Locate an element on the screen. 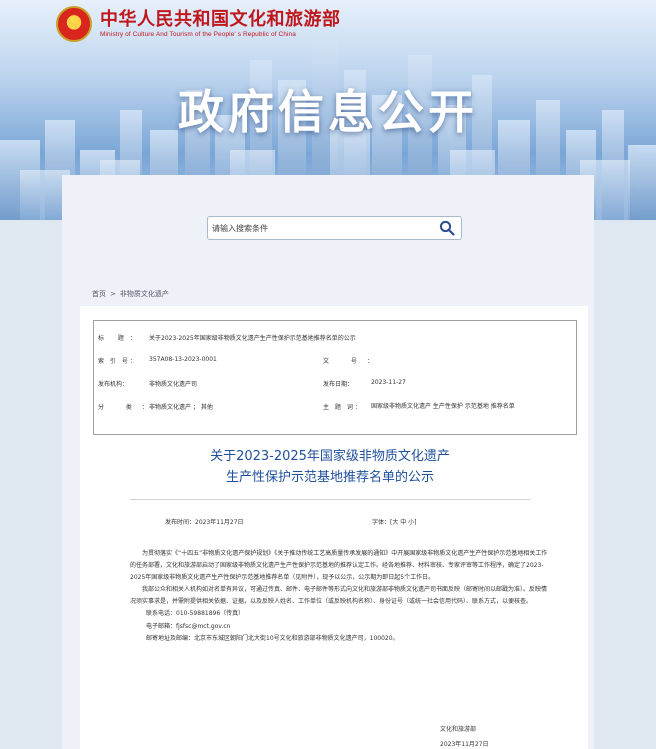 The height and width of the screenshot is (749, 656). breadcrumb: 首页 > 非物质文化遗产 is located at coordinates (130, 294).